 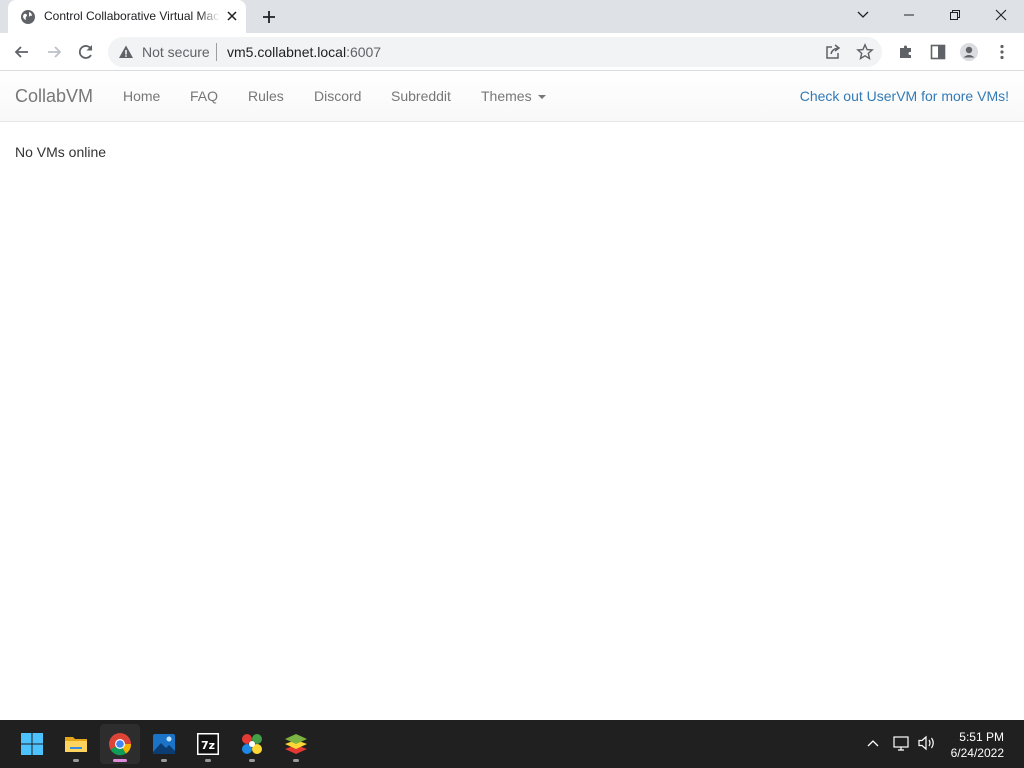 I want to click on nav-subreddit: Subreddit, so click(x=421, y=96).